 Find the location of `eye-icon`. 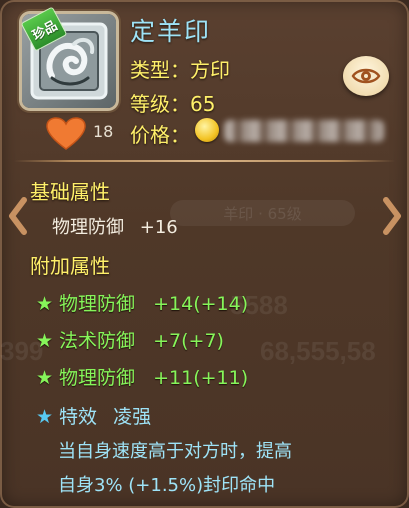

eye-icon is located at coordinates (366, 76).